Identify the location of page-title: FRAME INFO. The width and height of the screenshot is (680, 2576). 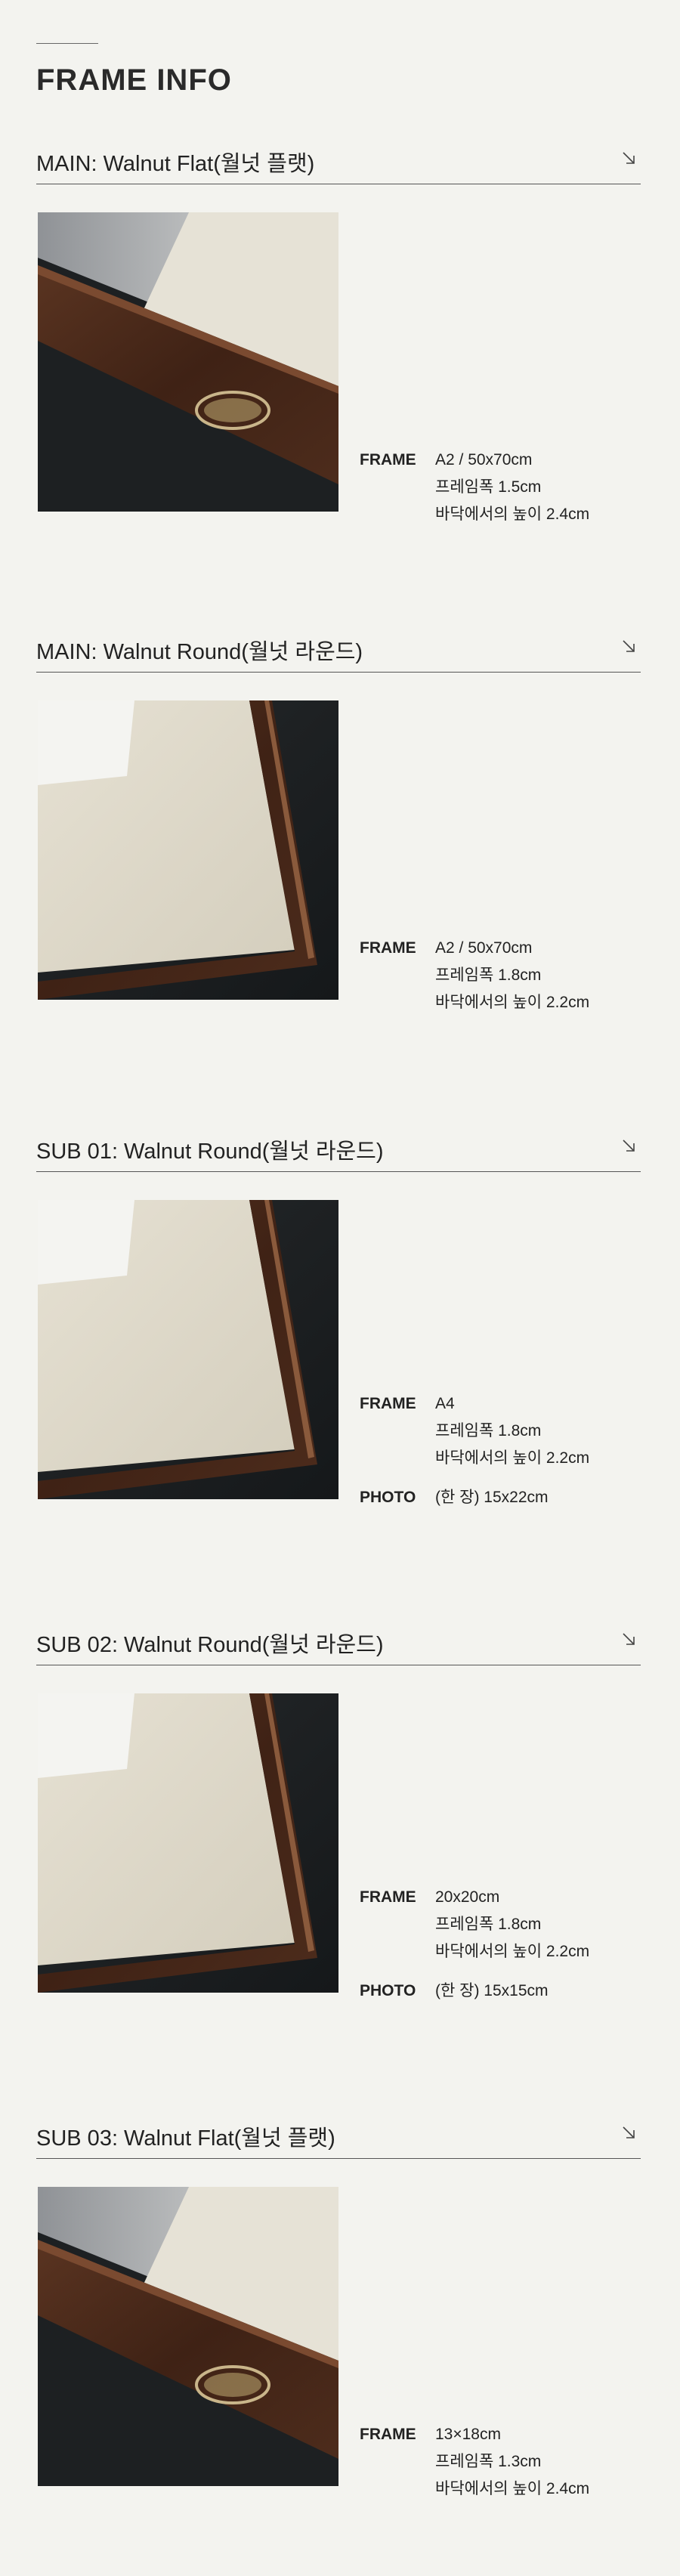
(134, 80).